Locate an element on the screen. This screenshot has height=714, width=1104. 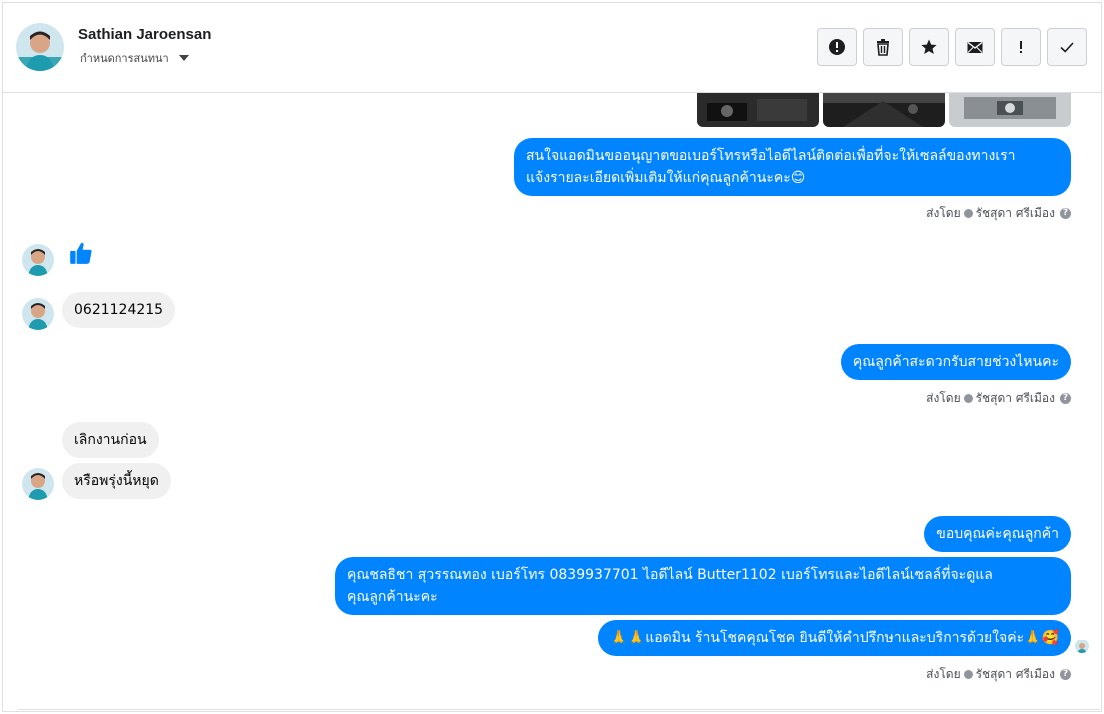
message-text: ขอบคุณค่ะคุณลูกค้า is located at coordinates (997, 534).